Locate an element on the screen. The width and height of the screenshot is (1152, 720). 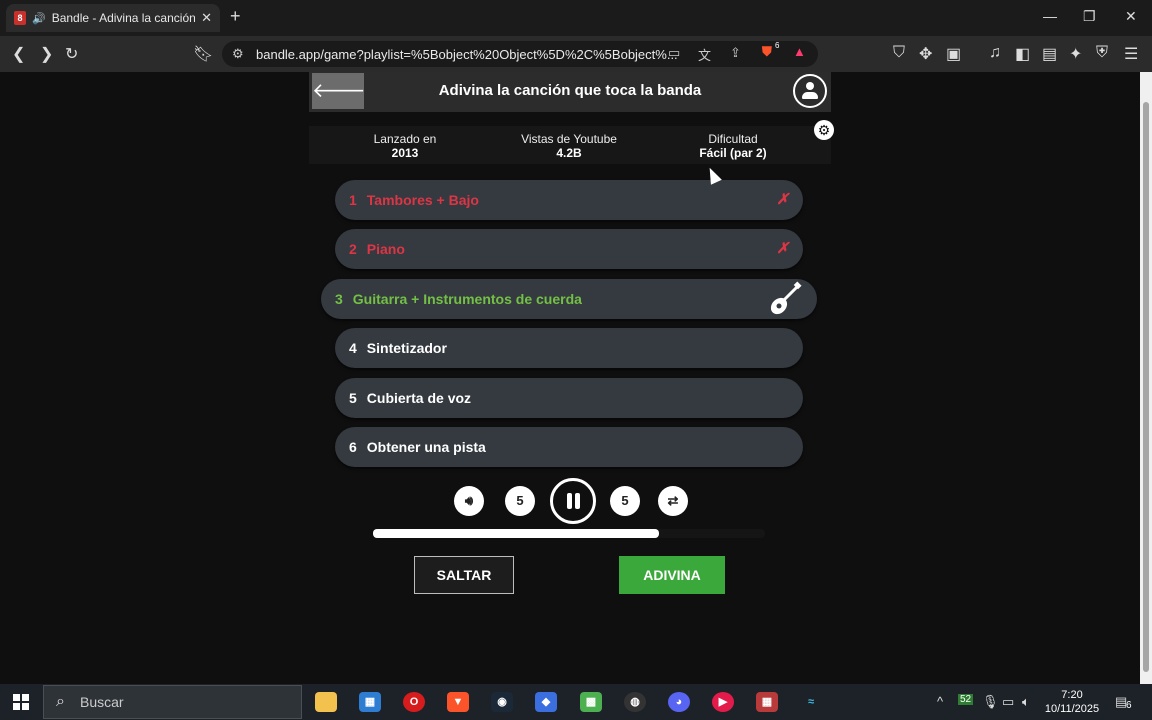
reload-icon: ↻ is located at coordinates (71, 54).